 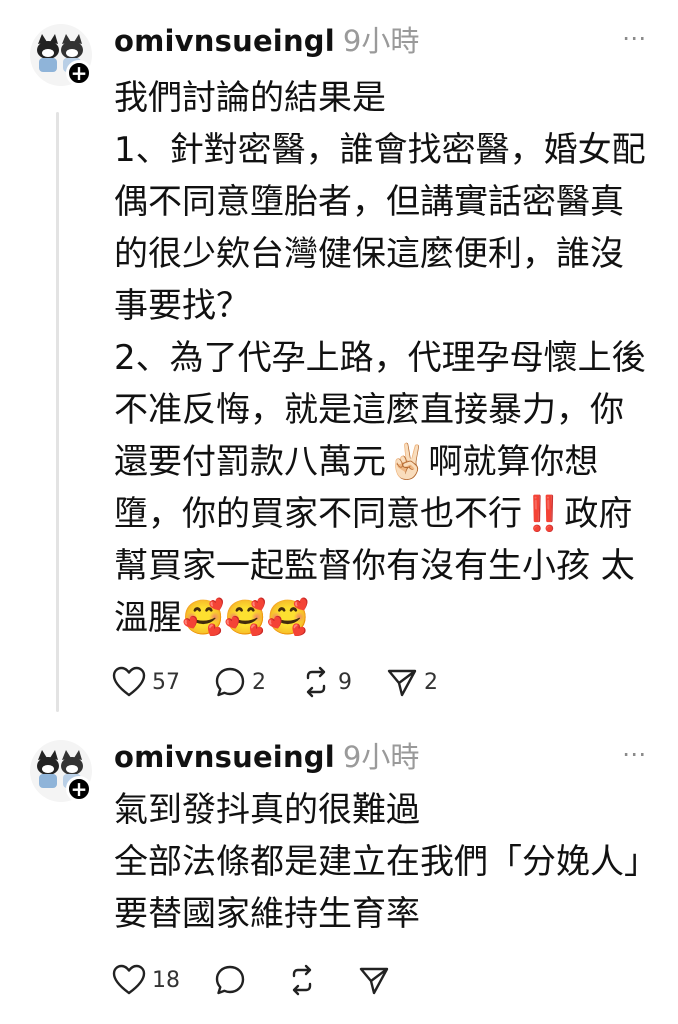 What do you see at coordinates (166, 980) in the screenshot?
I see `like-count: 18` at bounding box center [166, 980].